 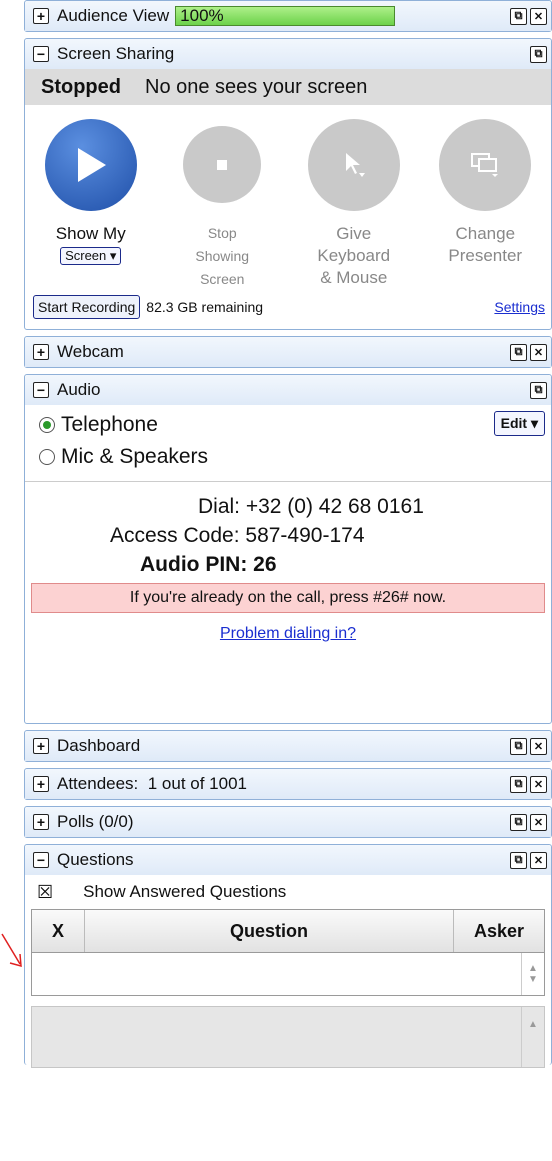 What do you see at coordinates (116, 53) in the screenshot?
I see `panel-title: Screen Sharing` at bounding box center [116, 53].